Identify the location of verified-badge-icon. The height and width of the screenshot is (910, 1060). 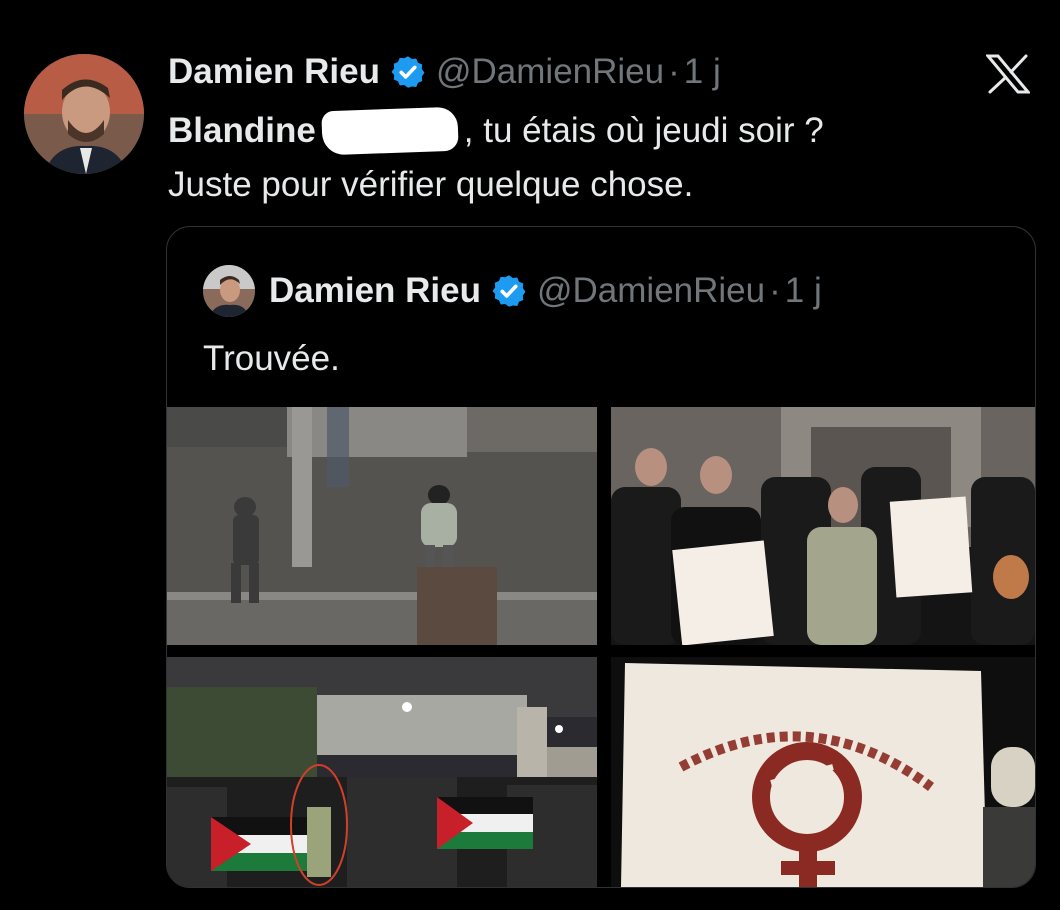
(408, 72).